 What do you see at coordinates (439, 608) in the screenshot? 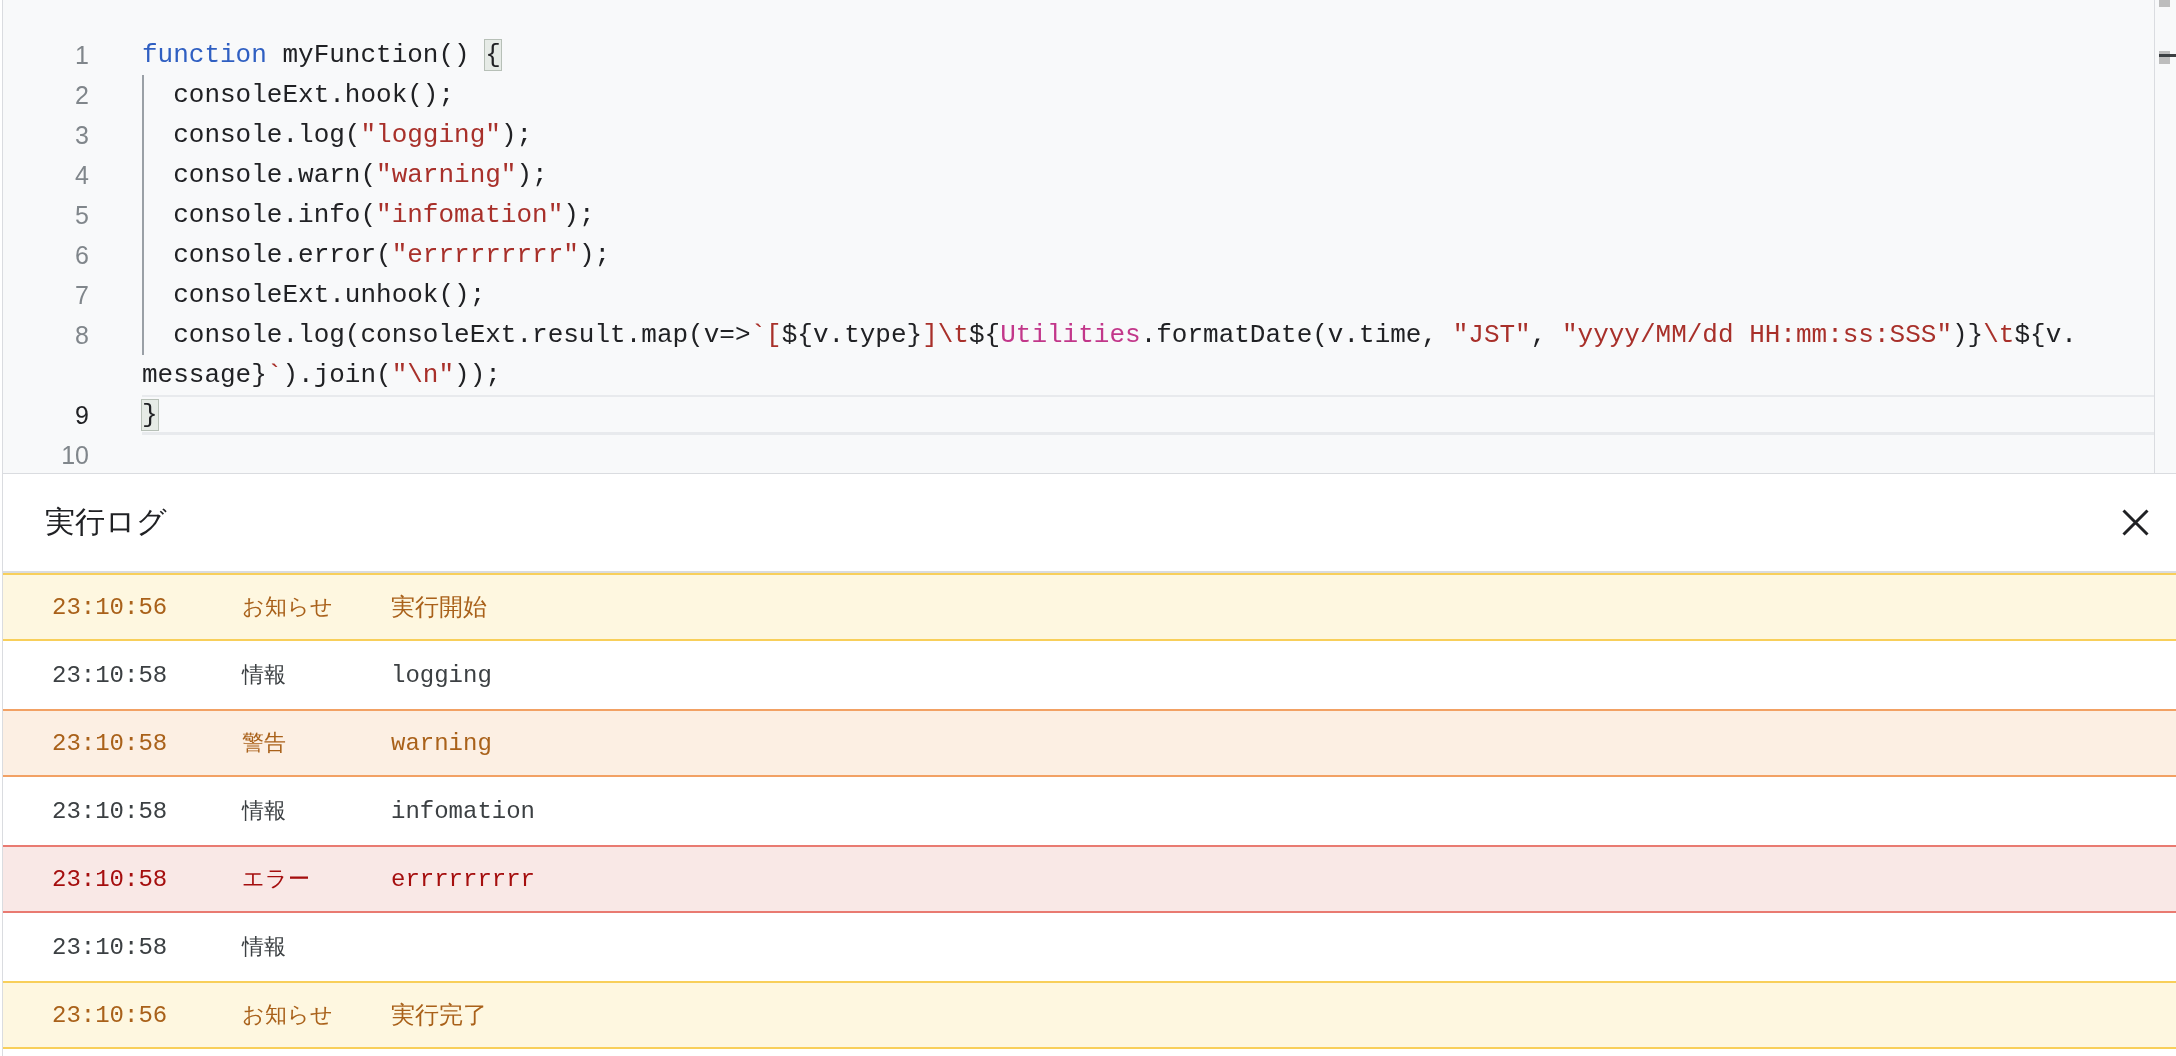
I see `log-message: 実行開始` at bounding box center [439, 608].